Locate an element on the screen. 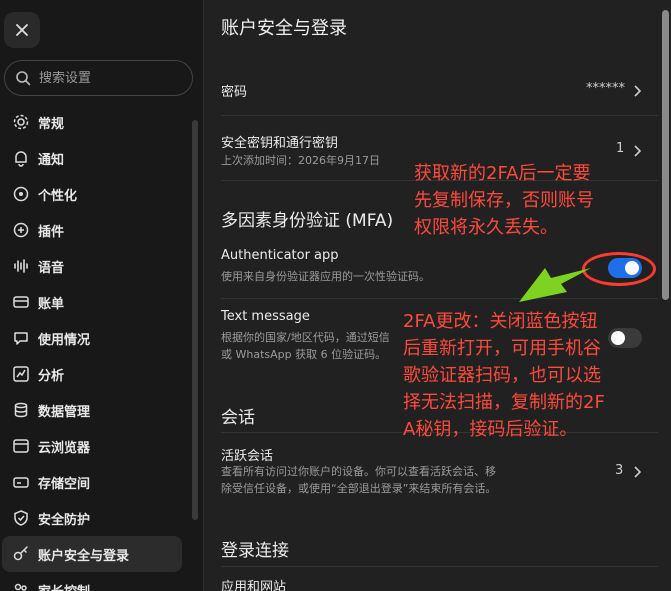 The height and width of the screenshot is (591, 671). sidebar-item-label: 通知 is located at coordinates (51, 160).